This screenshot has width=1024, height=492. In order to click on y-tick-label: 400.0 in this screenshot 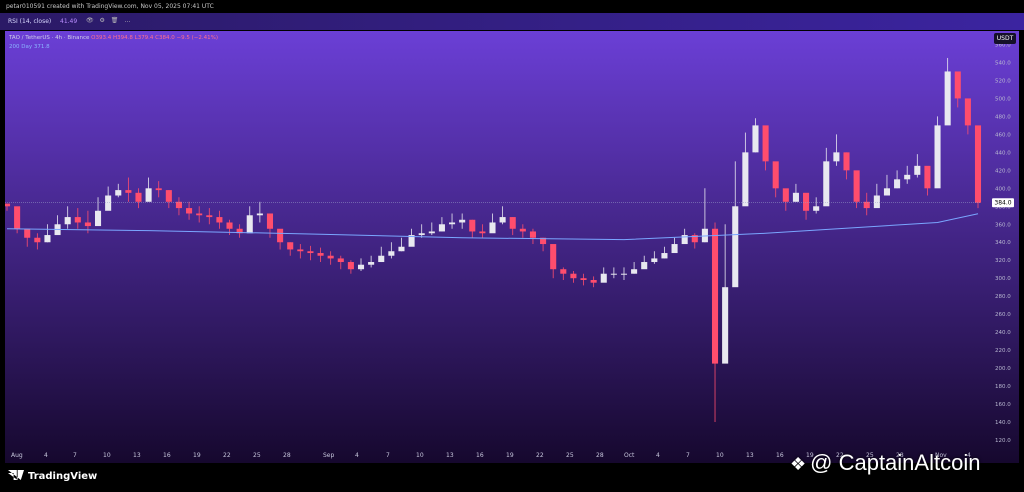, I will do `click(1003, 189)`.